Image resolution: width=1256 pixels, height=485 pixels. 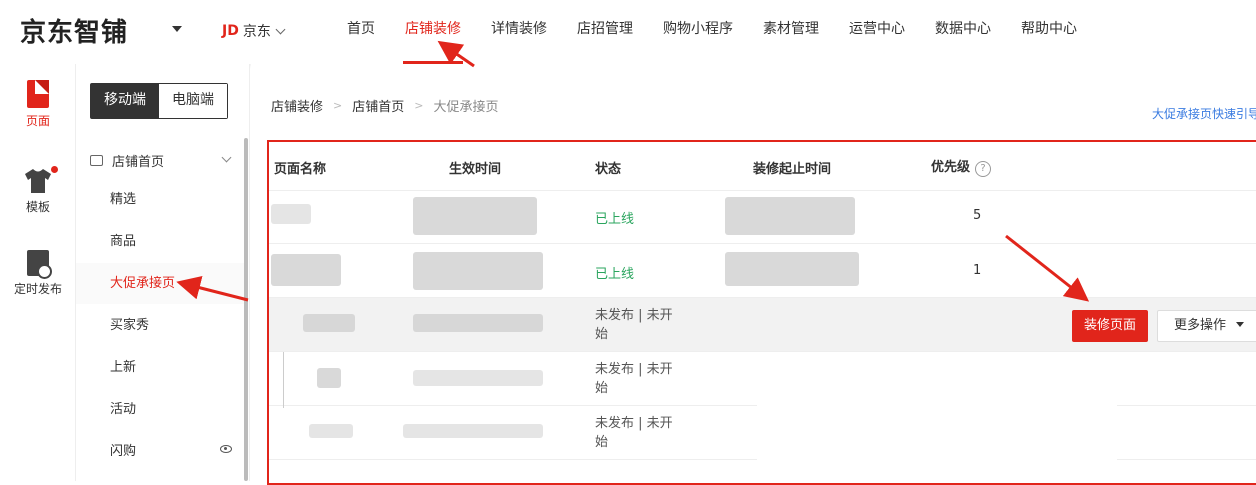 What do you see at coordinates (74, 30) in the screenshot?
I see `brand-logo: 京东智铺` at bounding box center [74, 30].